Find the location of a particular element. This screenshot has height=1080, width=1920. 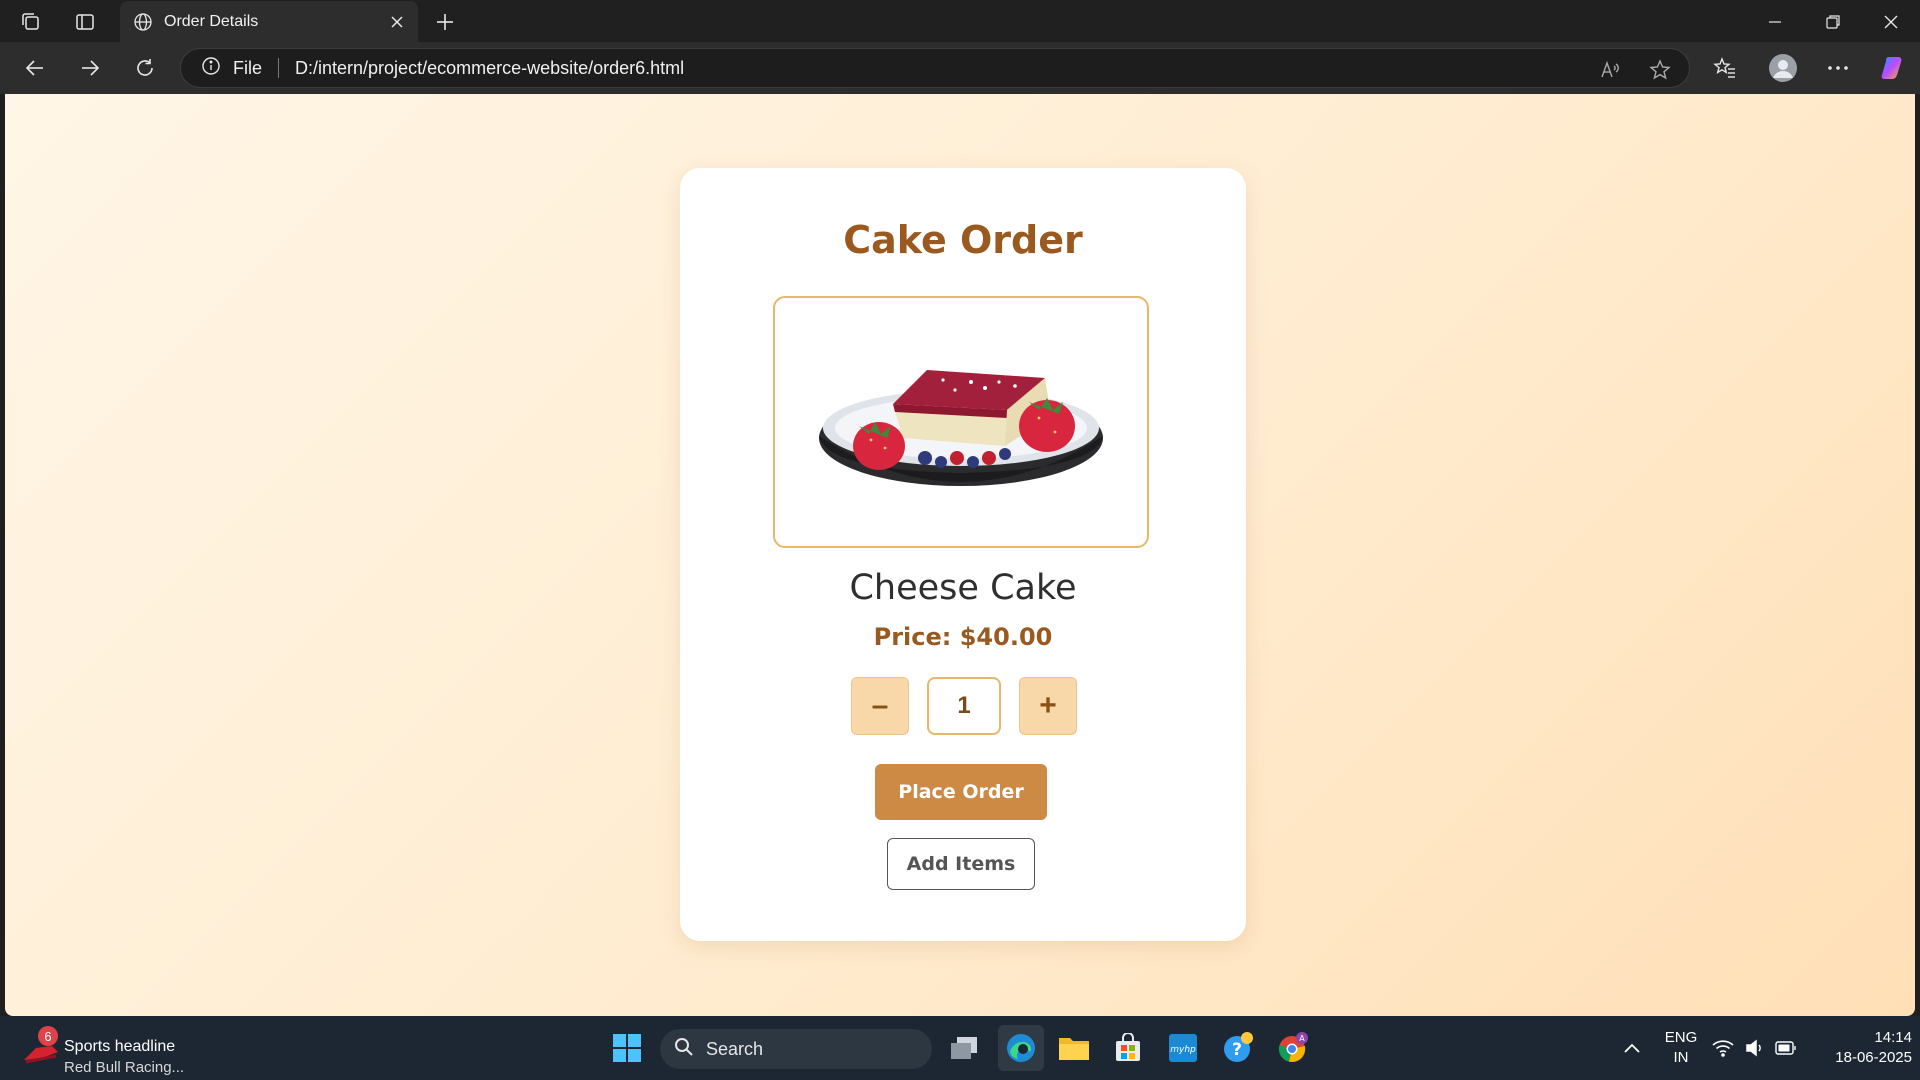

clock-date: 18-06-2025 is located at coordinates (1873, 1057).